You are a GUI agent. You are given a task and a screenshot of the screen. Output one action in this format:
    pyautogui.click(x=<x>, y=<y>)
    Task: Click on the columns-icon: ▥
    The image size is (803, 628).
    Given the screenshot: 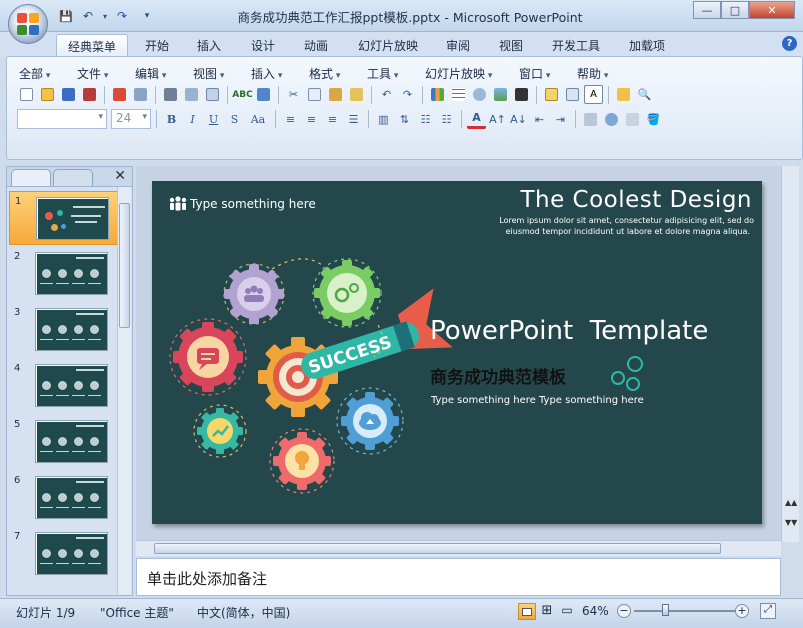 What is the action you would take?
    pyautogui.click(x=383, y=119)
    